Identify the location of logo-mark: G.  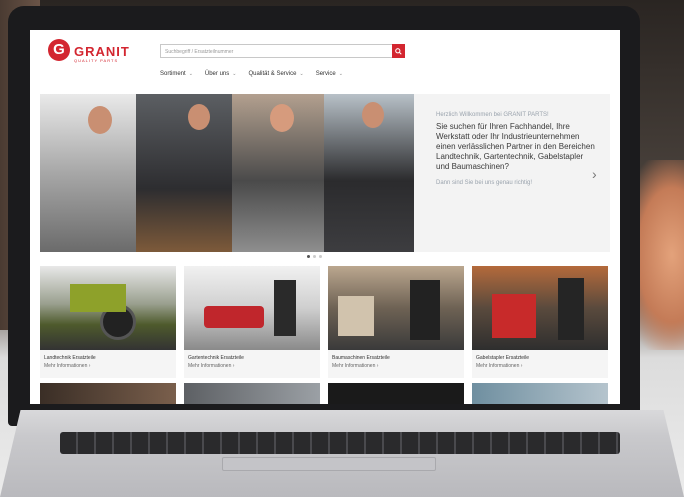
(59, 50).